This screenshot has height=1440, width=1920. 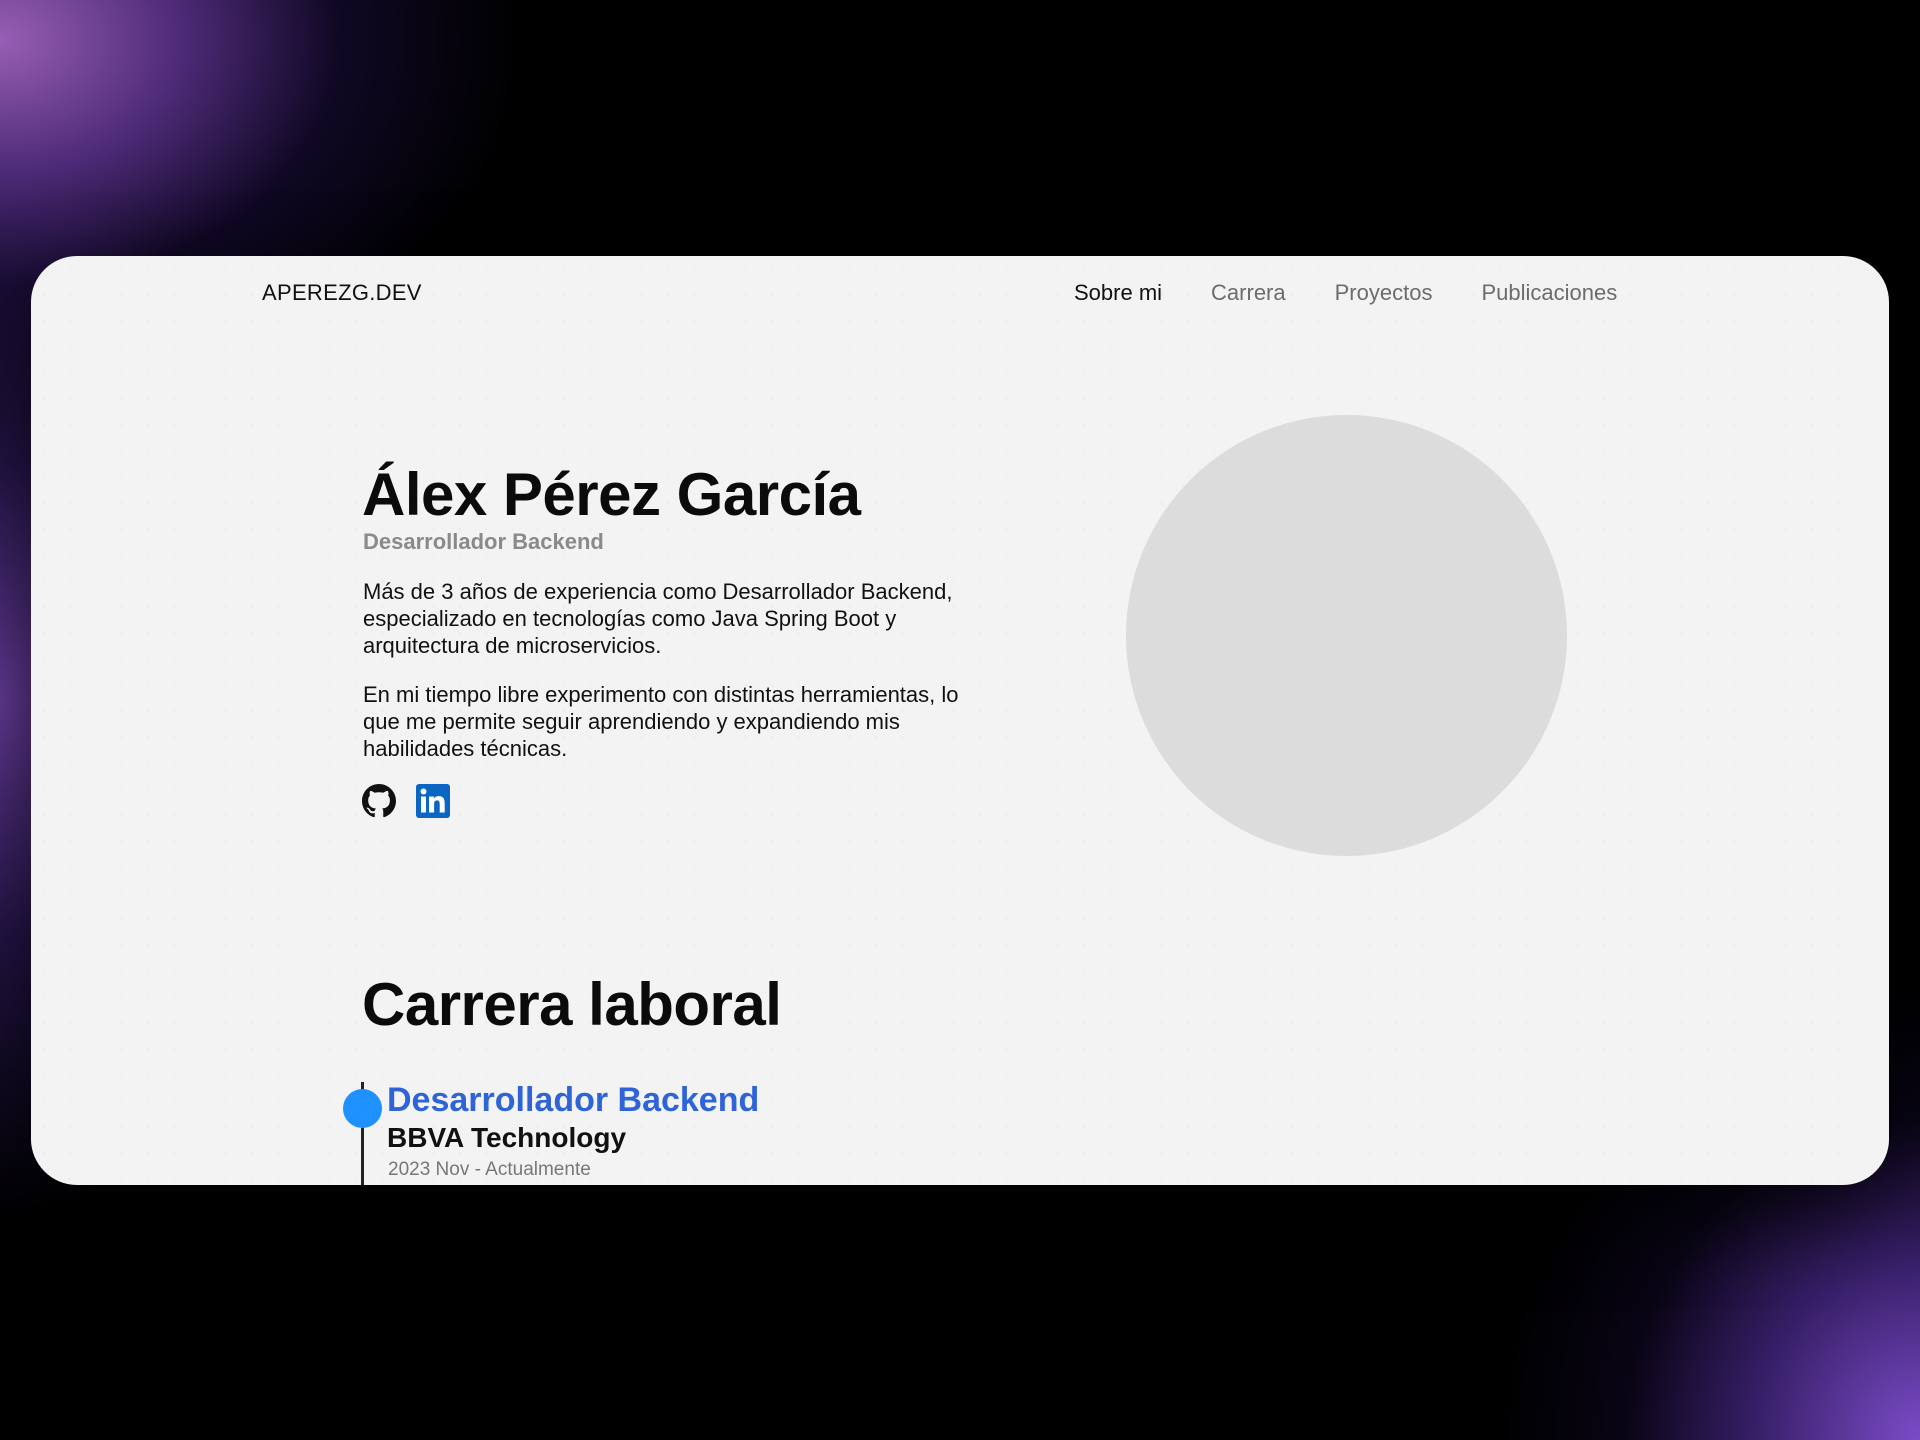 I want to click on job-title: Desarrollador Backend, so click(x=573, y=1100).